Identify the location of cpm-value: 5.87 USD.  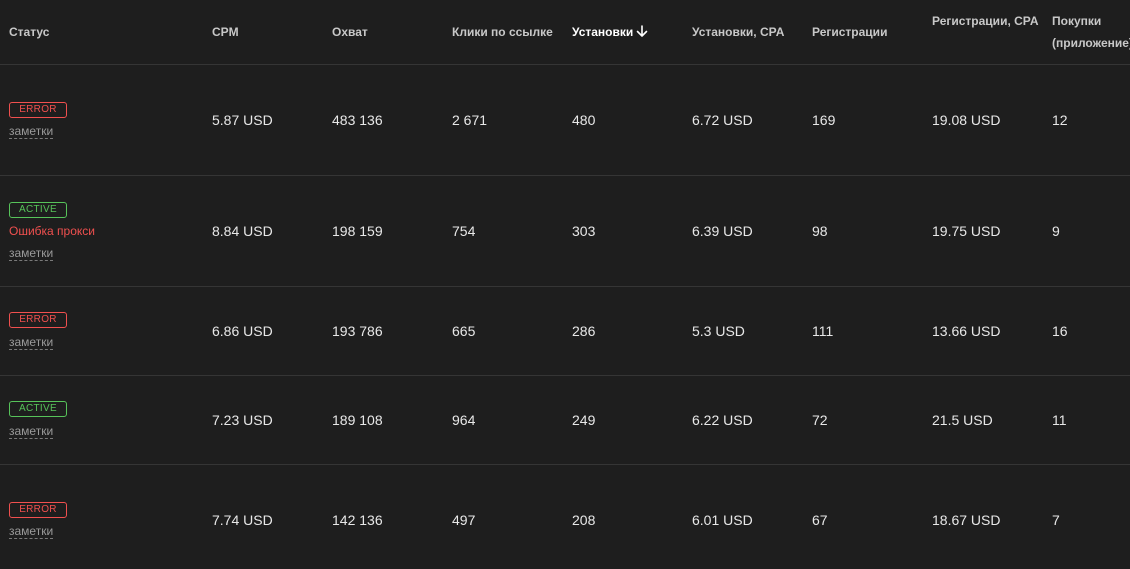
(242, 120).